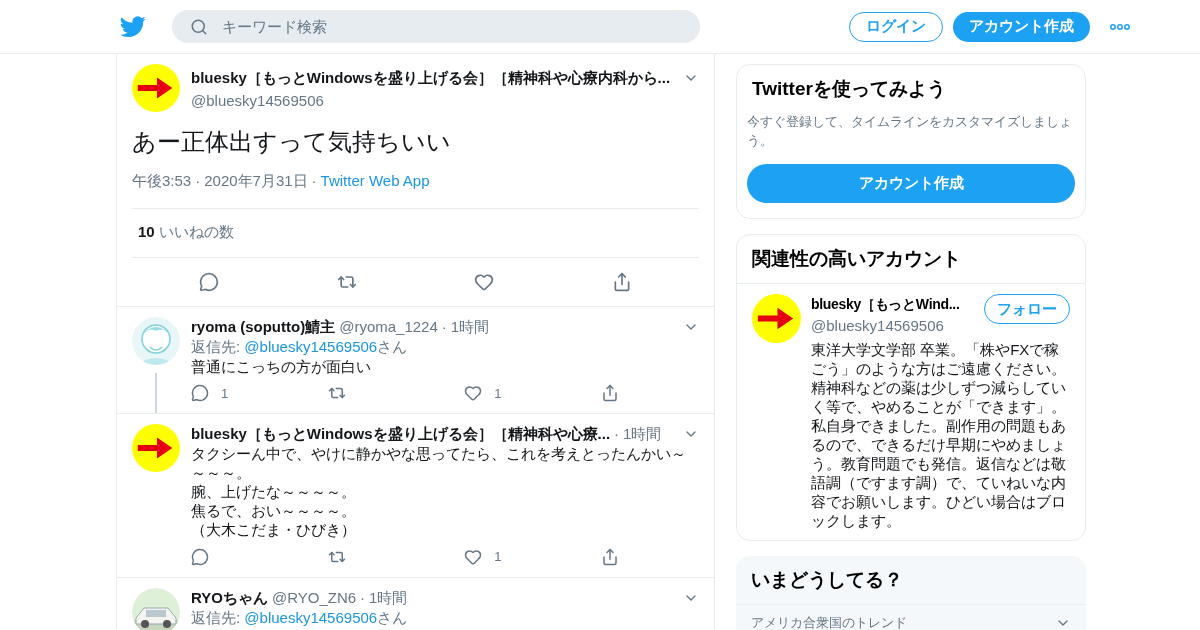 The height and width of the screenshot is (630, 1200). I want to click on user-bio: 東洋大学文学部 卒業。「株やFXで稼ごう」のような方はご遠慮ください。精神科などの薬は少しずつ減らしていく等で、やめることが「できます」。私自身できました。副作用の問題もあるので、できるだけ早期にやめましょう。教育問題でも発信。返信などは敬語調（ですます調）で、ていねいな内容でお願いします。ひどい場合はブロックします。, so click(939, 434).